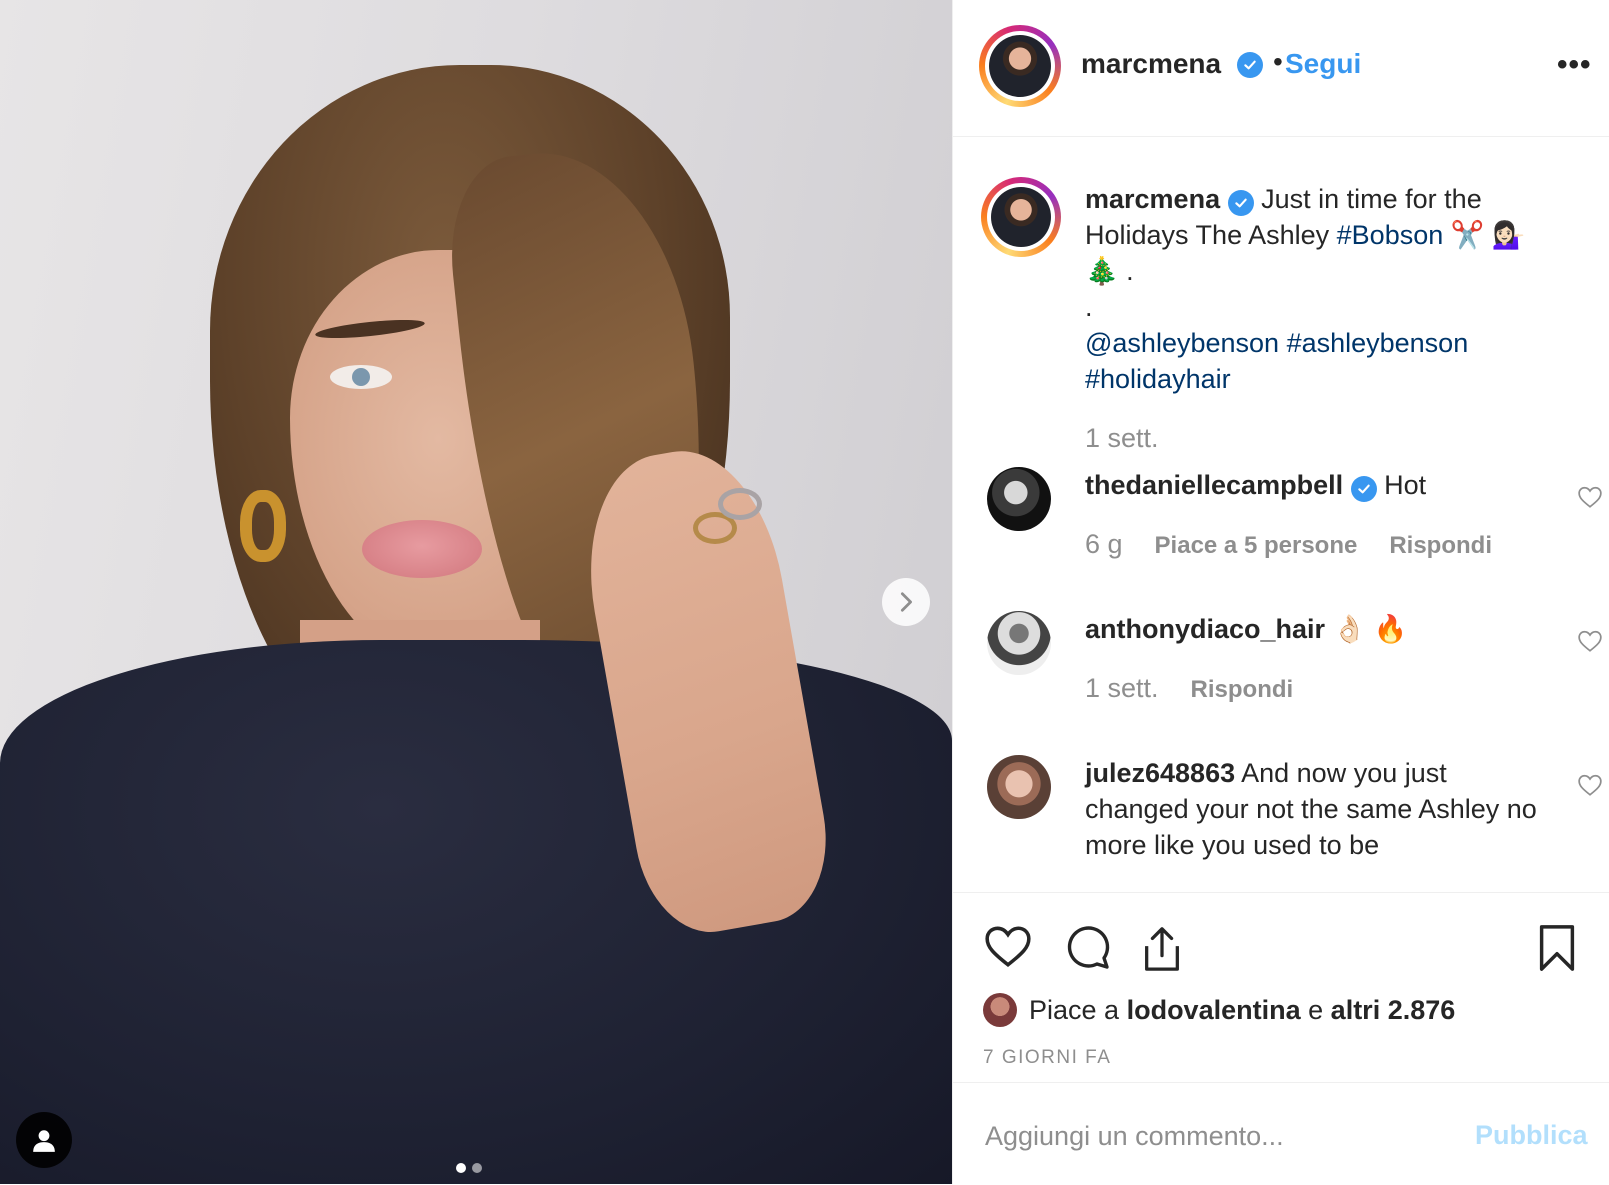 This screenshot has height=1185, width=1609. I want to click on caption-emojis: ✂️ 💁🏻‍♀️, so click(1488, 235).